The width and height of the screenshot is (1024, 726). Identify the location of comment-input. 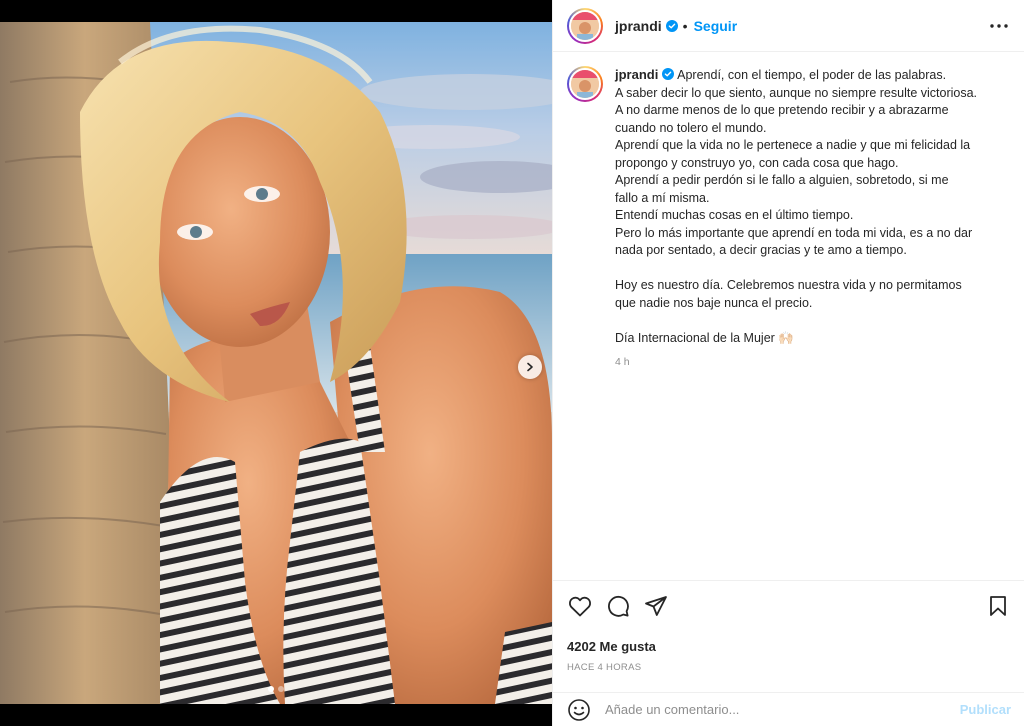
(782, 709).